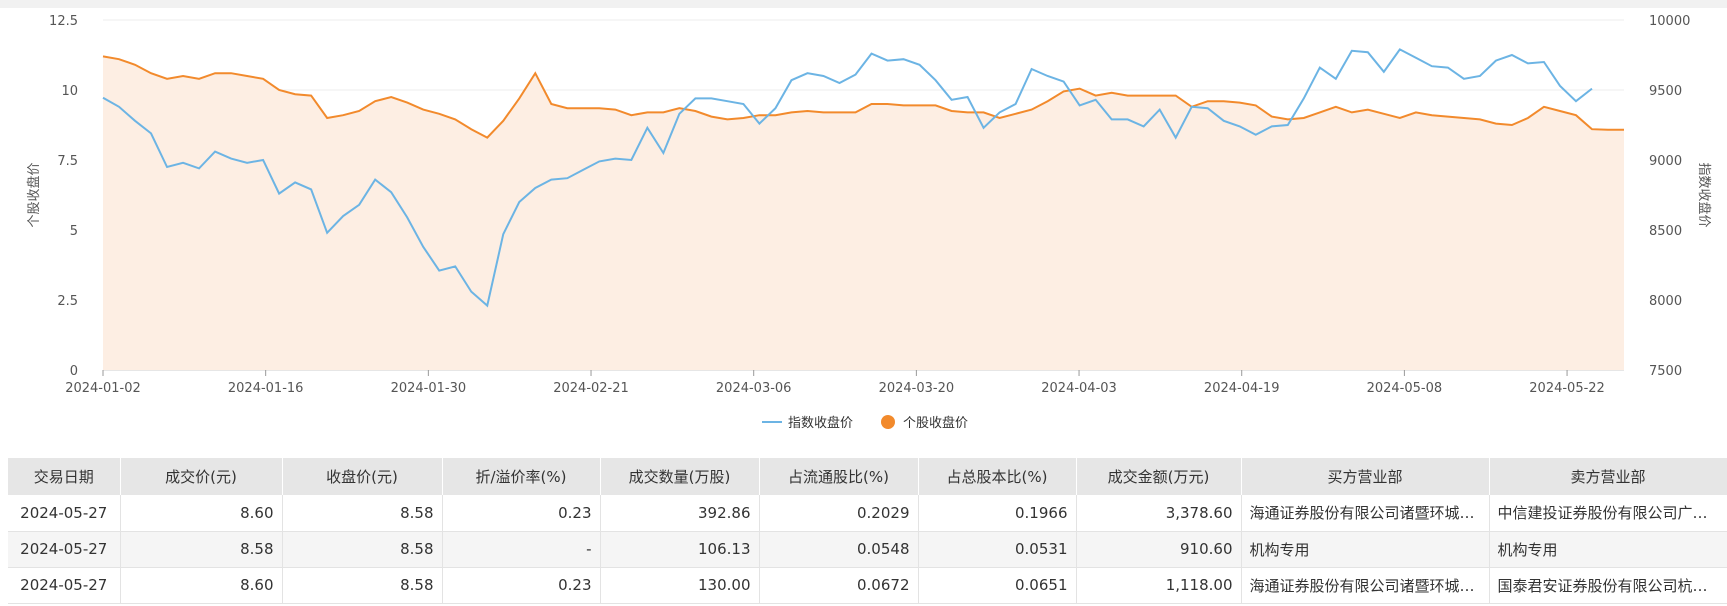 This screenshot has width=1727, height=606. I want to click on legend-index-label: 指数收盘价, so click(820, 423).